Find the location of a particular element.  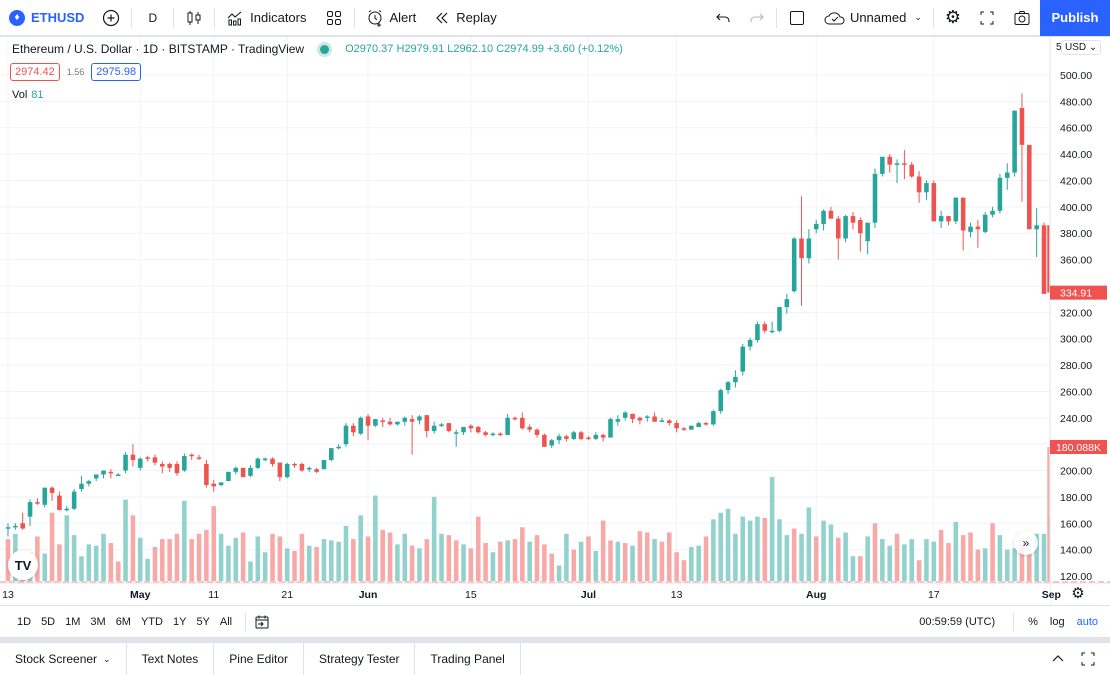

redo-button is located at coordinates (757, 18).